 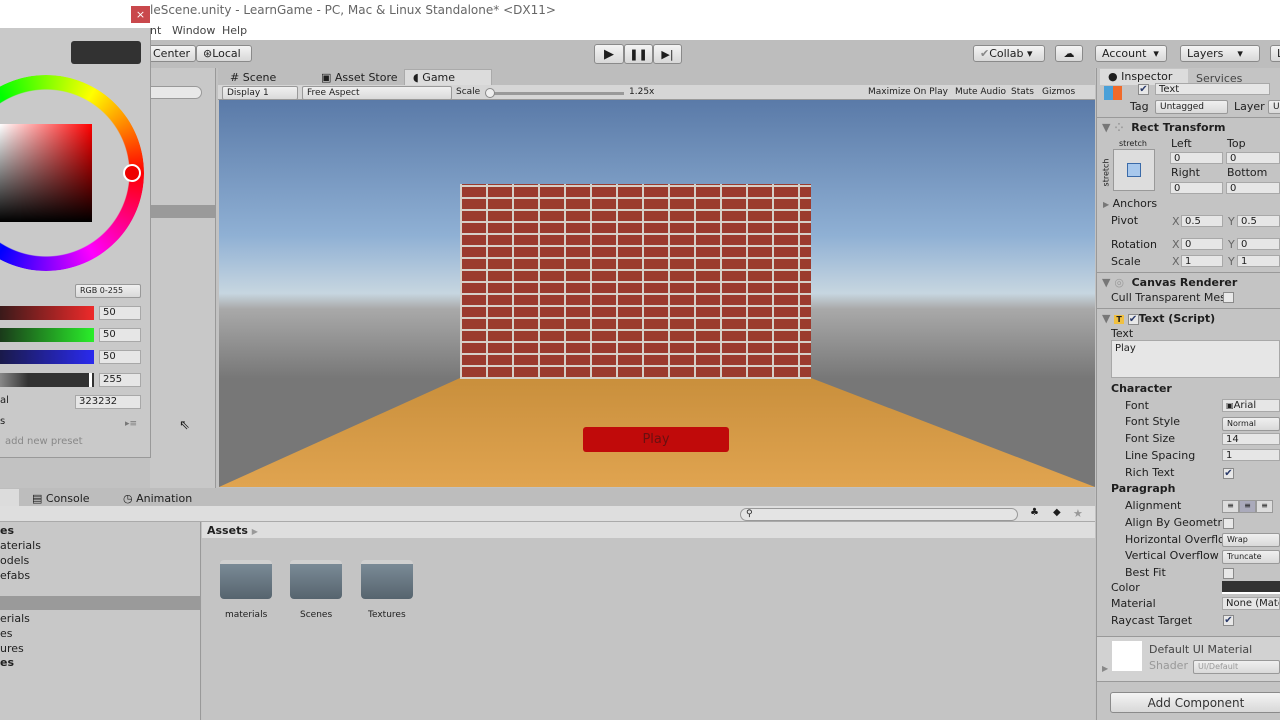 I want to click on anchors-foldout: ▶ Anchors, so click(x=1130, y=203).